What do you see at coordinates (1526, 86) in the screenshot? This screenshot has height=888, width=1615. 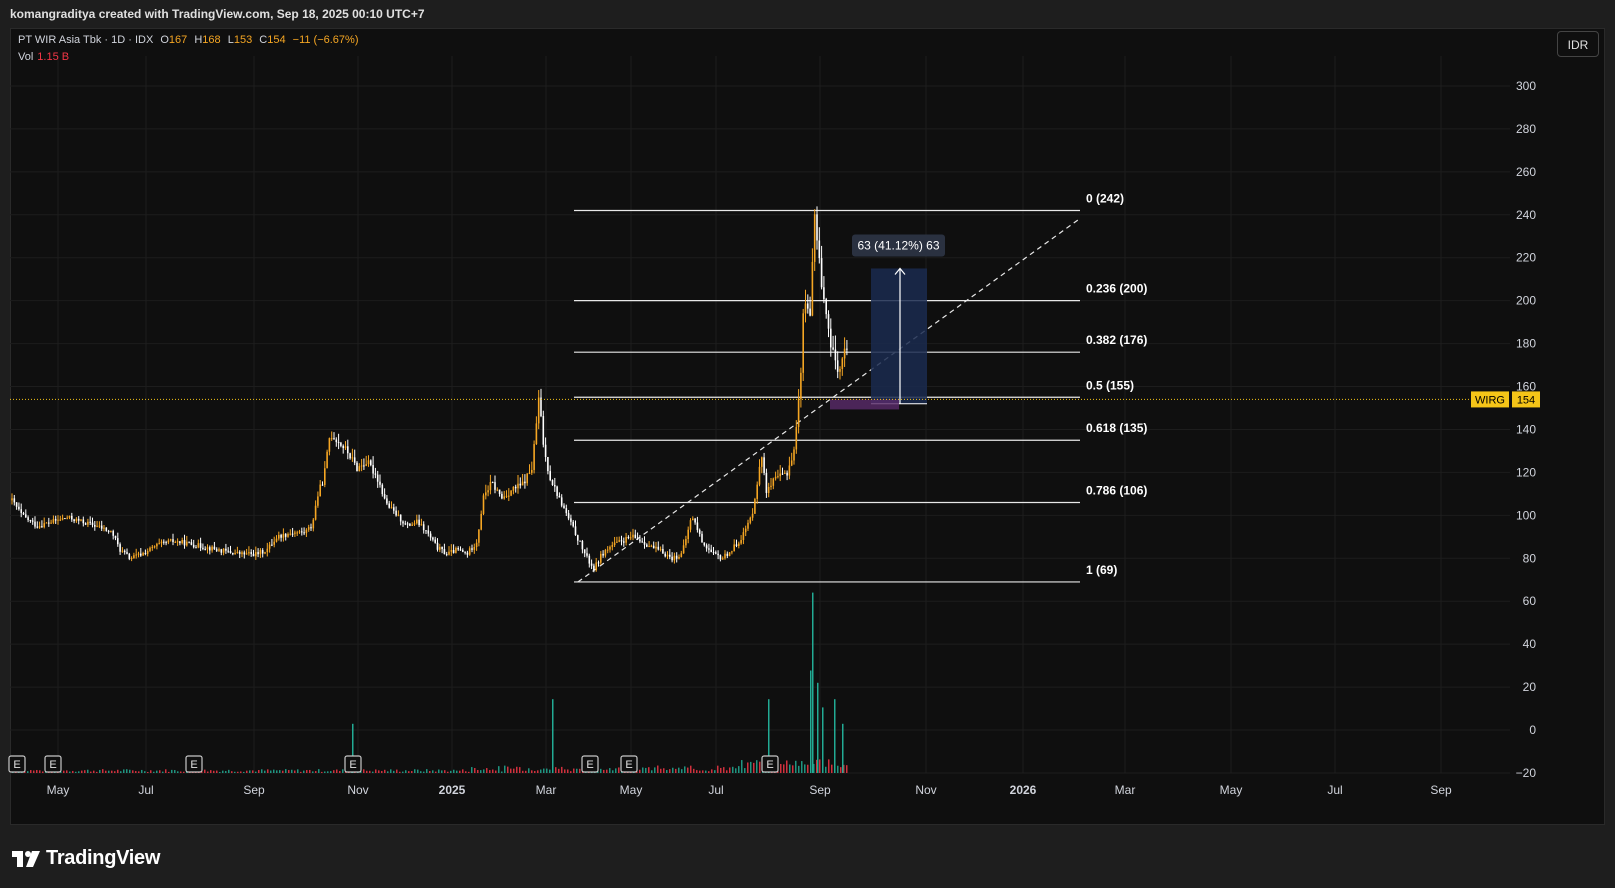 I see `y-tick-label: 300` at bounding box center [1526, 86].